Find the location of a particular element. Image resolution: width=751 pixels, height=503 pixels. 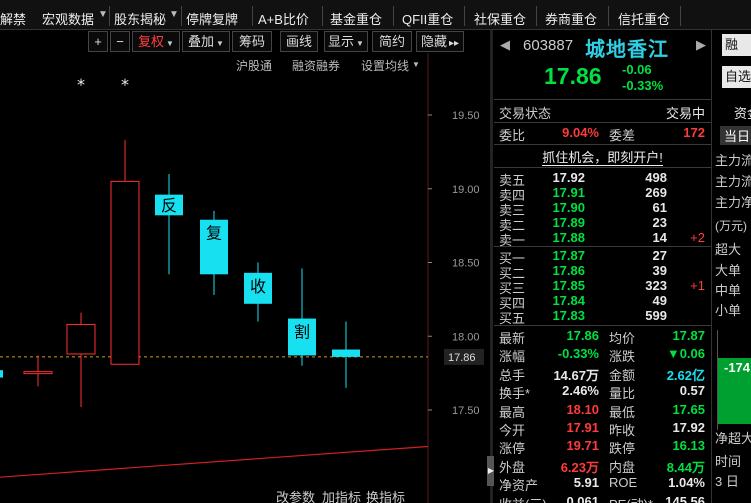

prev-stock-icon: ◀ is located at coordinates (505, 45).